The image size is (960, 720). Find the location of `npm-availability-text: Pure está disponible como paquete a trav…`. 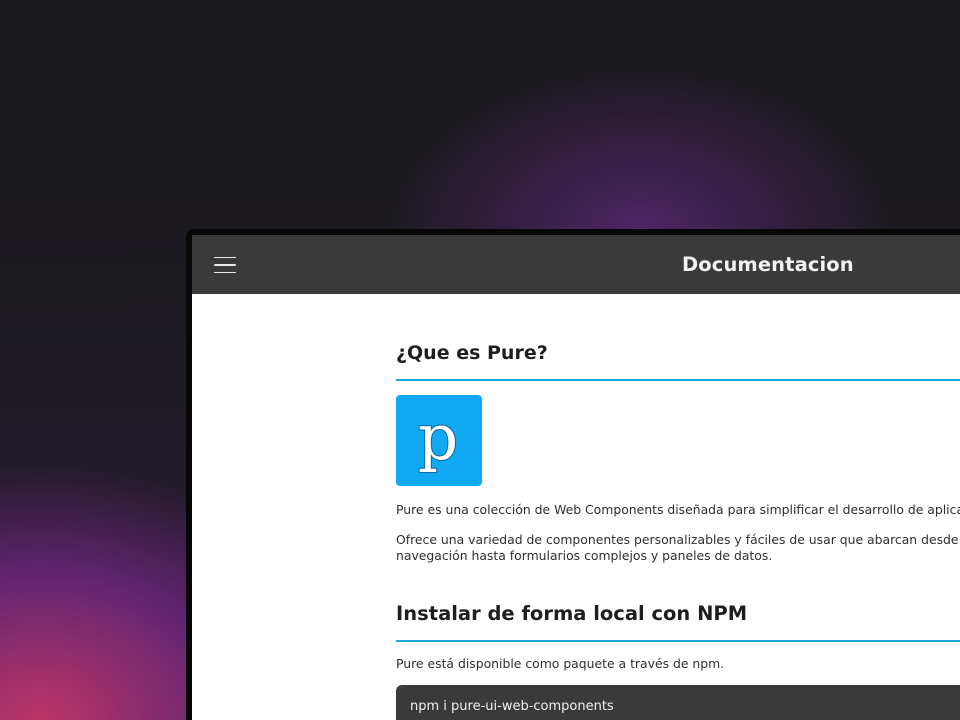

npm-availability-text: Pure está disponible como paquete a trav… is located at coordinates (560, 663).